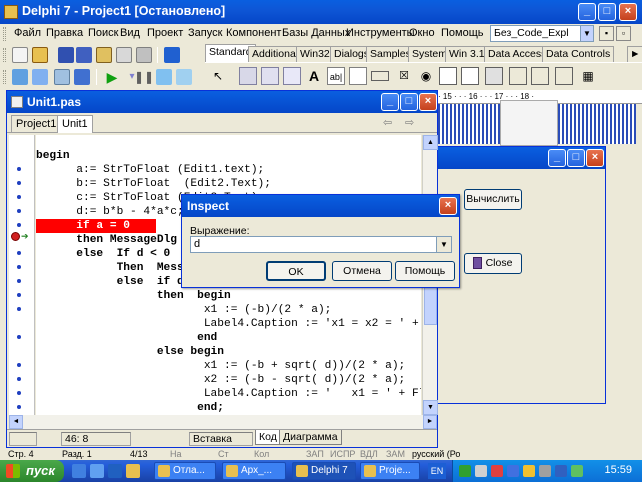 Image resolution: width=642 pixels, height=482 pixels. What do you see at coordinates (336, 76) in the screenshot?
I see `edit-component-icon: ab|` at bounding box center [336, 76].